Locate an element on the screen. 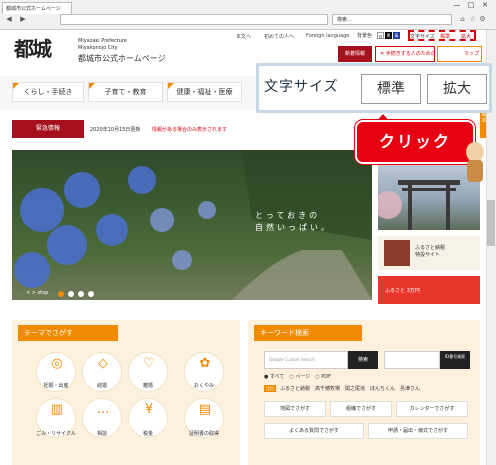  new-info-button: 新着情報 is located at coordinates (355, 54).